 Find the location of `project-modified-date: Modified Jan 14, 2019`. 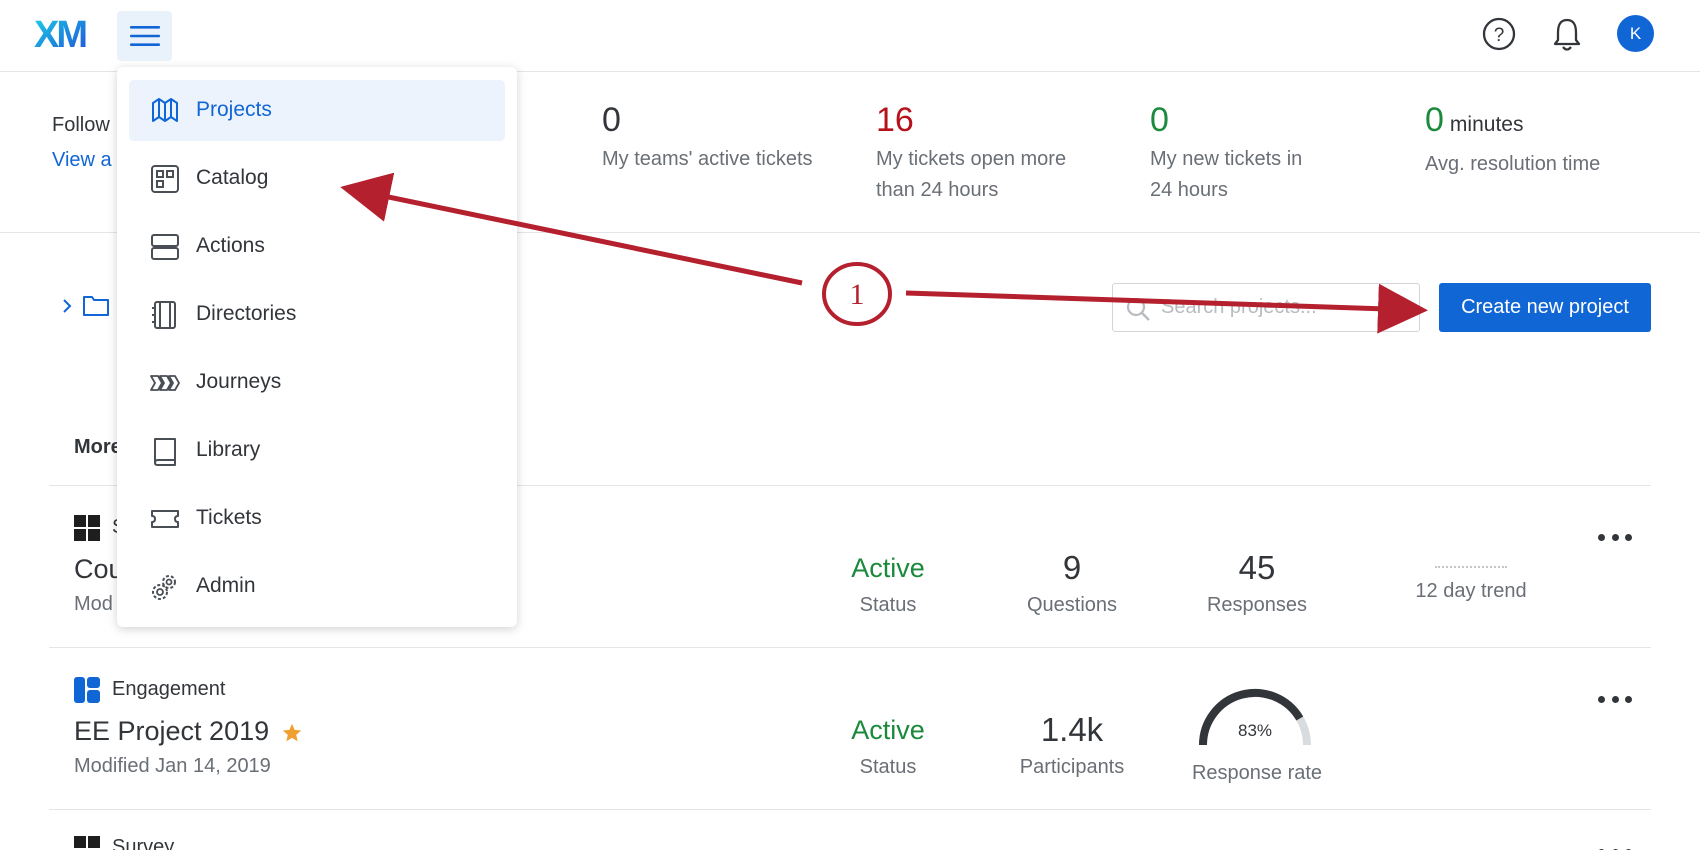

project-modified-date: Modified Jan 14, 2019 is located at coordinates (172, 766).